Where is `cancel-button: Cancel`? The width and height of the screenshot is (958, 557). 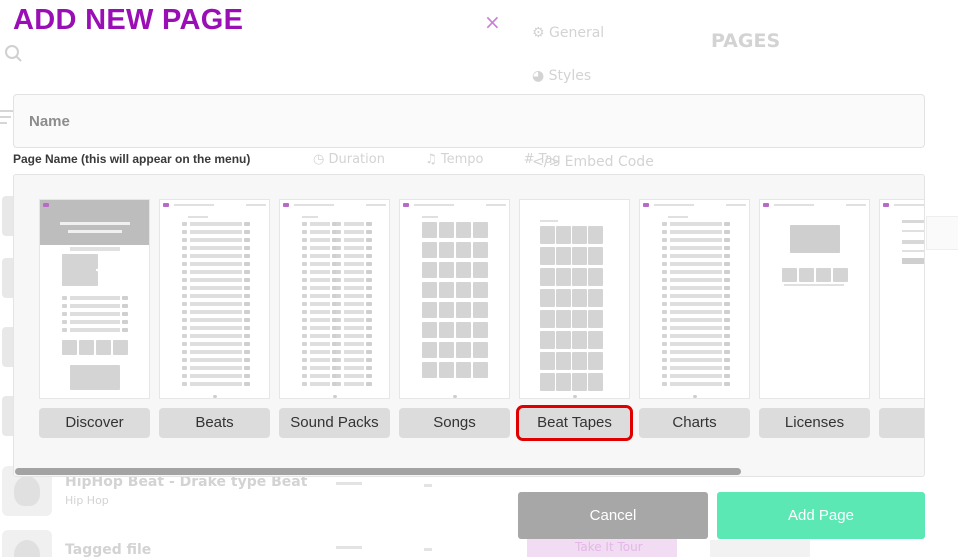 cancel-button: Cancel is located at coordinates (613, 515).